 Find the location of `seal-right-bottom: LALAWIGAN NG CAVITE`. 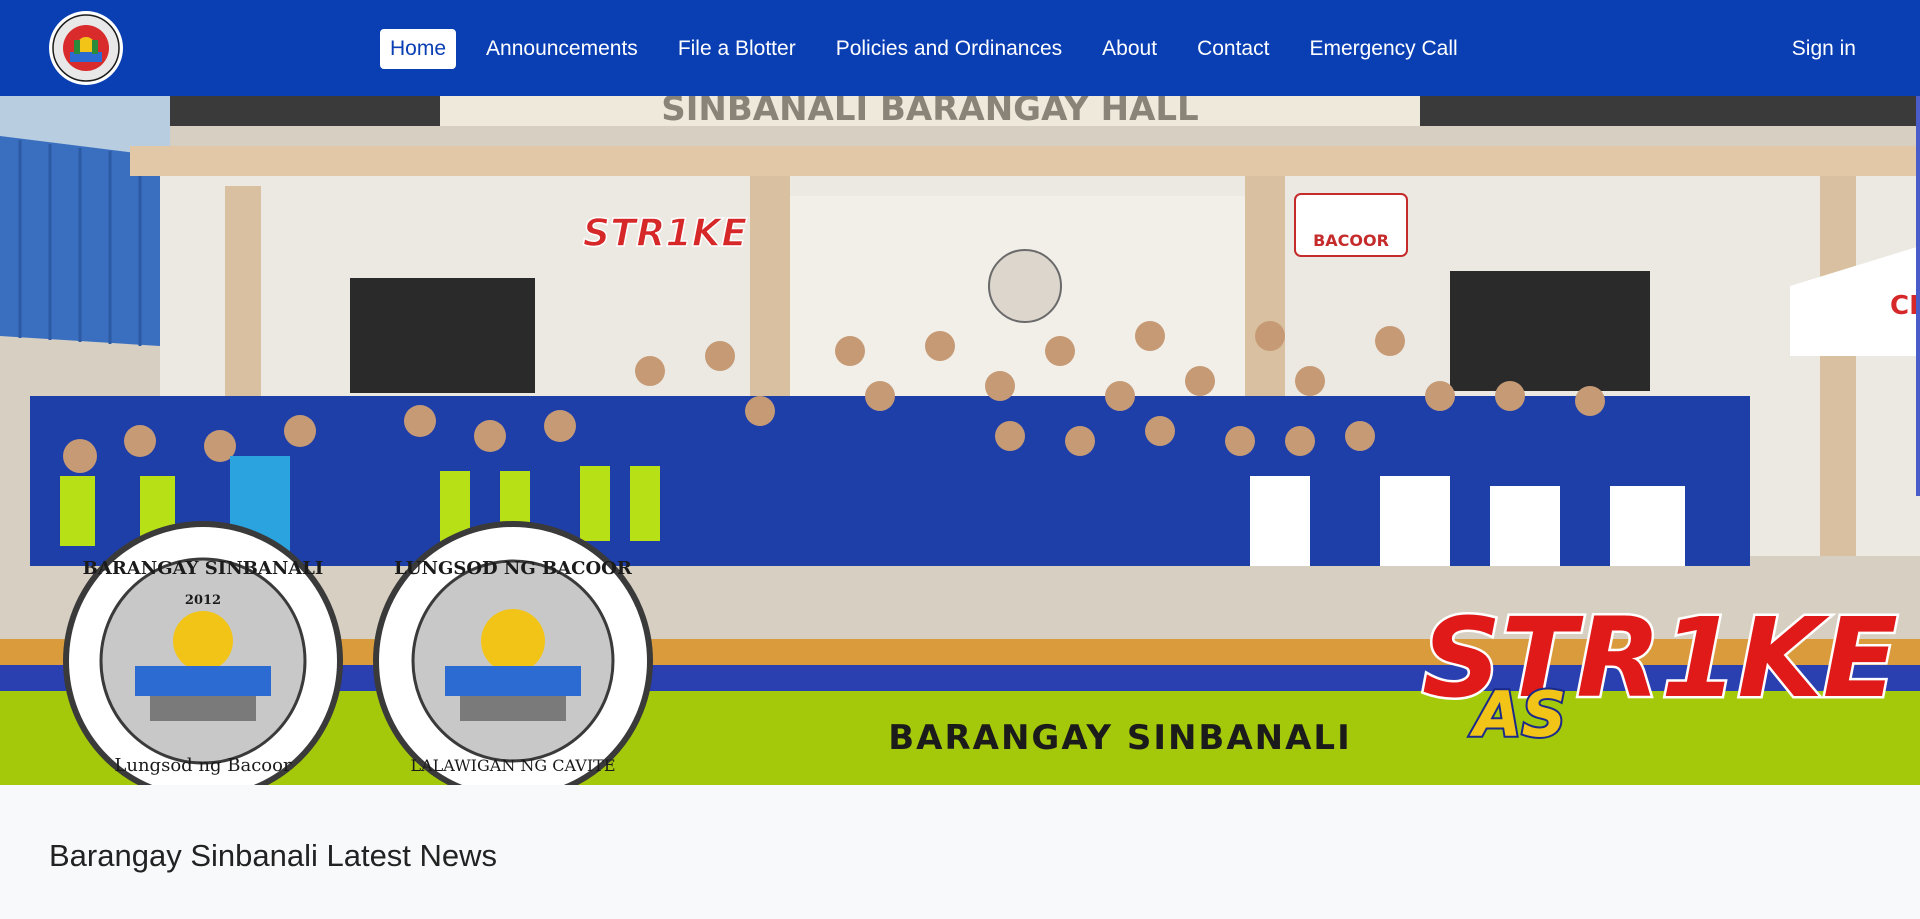

seal-right-bottom: LALAWIGAN NG CAVITE is located at coordinates (513, 765).